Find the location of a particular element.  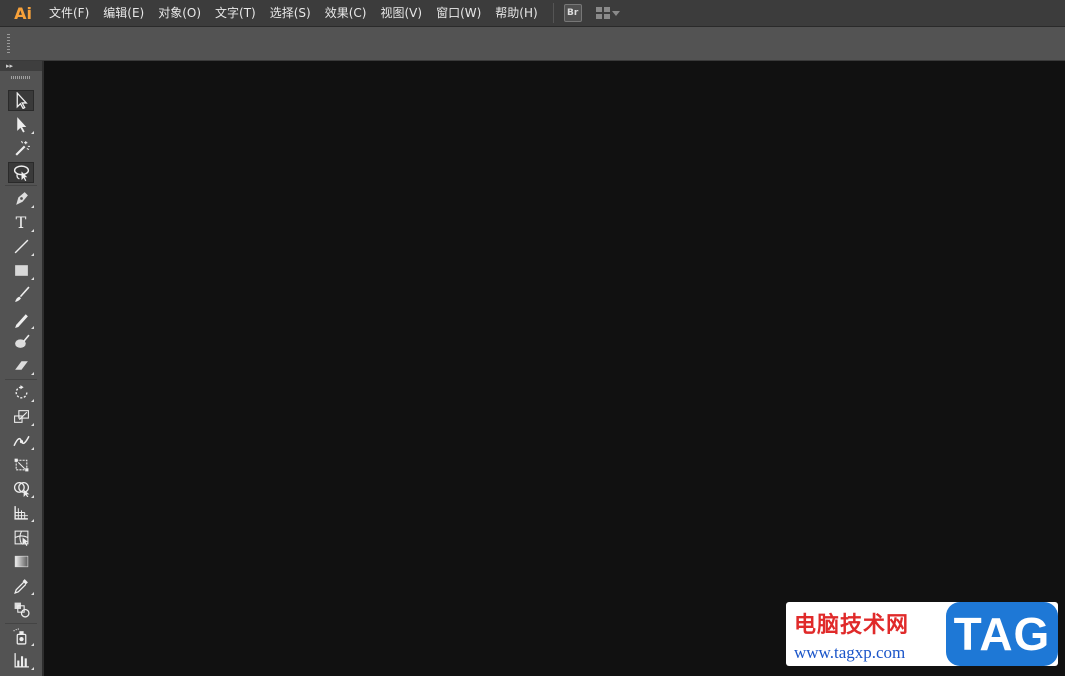

perspective-grid-icon is located at coordinates (20, 513).